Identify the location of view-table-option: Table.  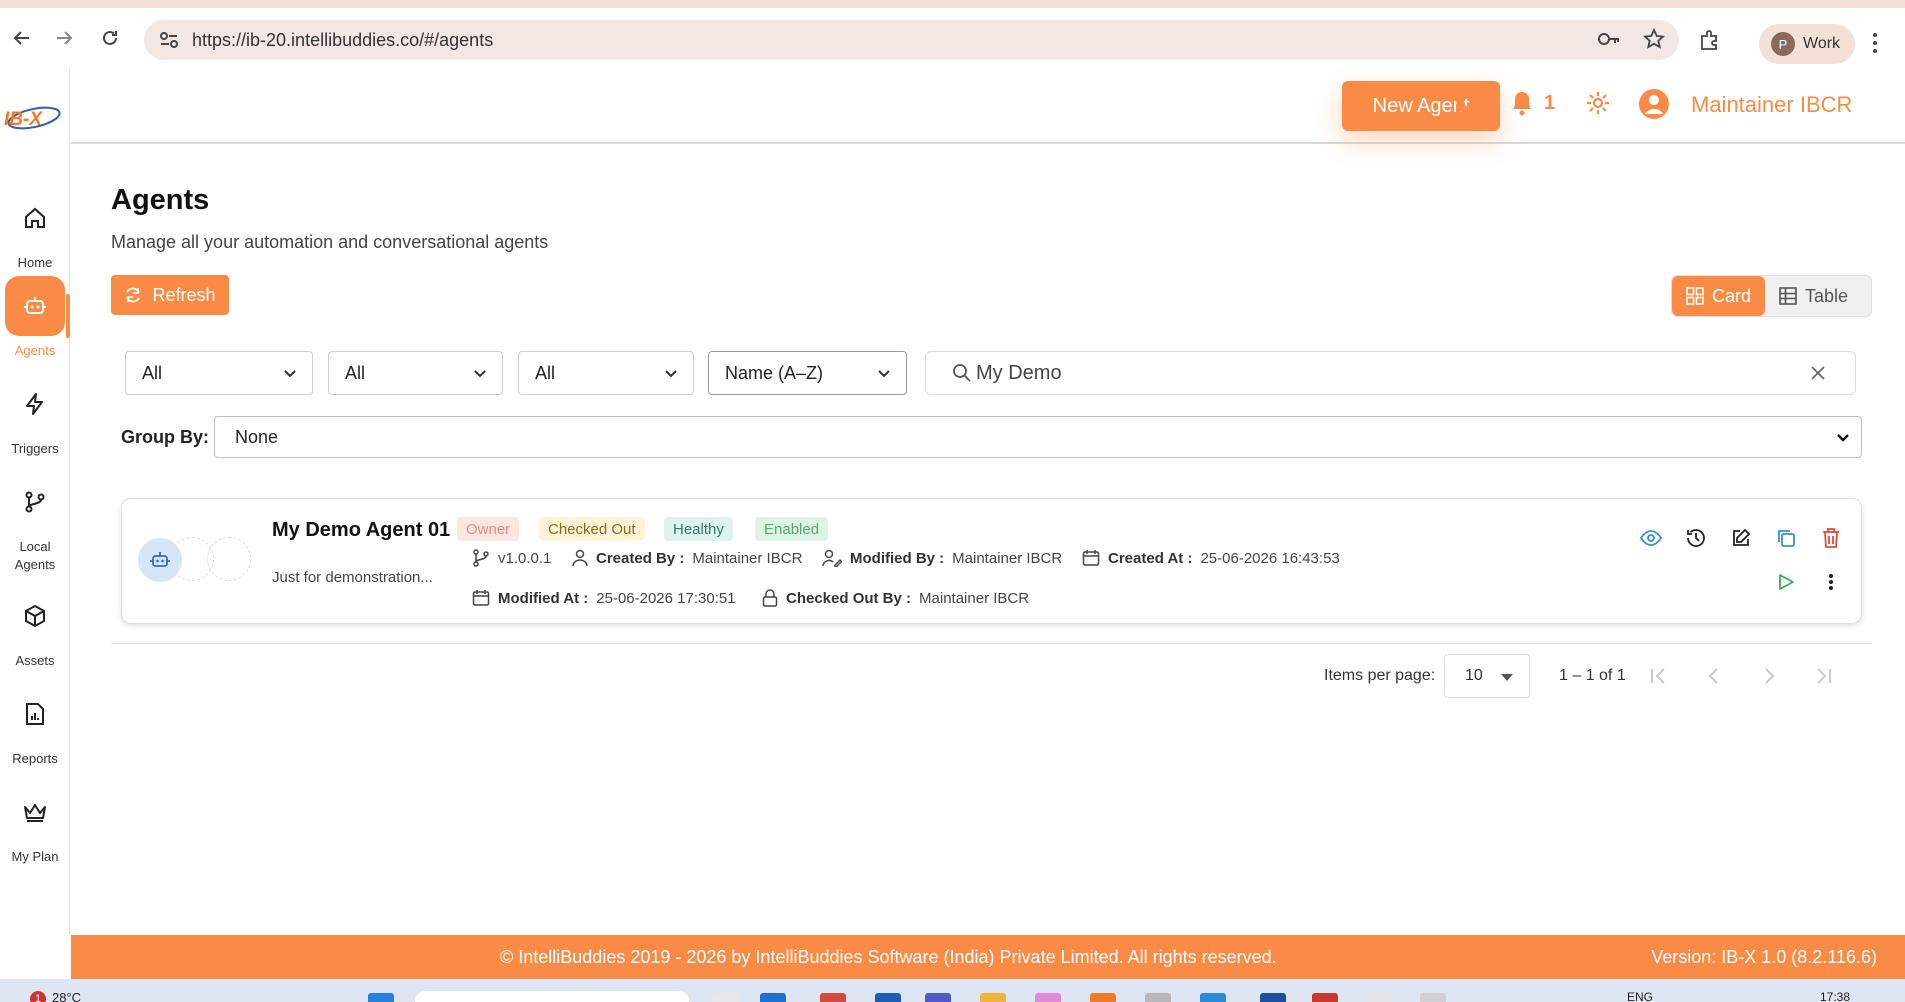
(1813, 296).